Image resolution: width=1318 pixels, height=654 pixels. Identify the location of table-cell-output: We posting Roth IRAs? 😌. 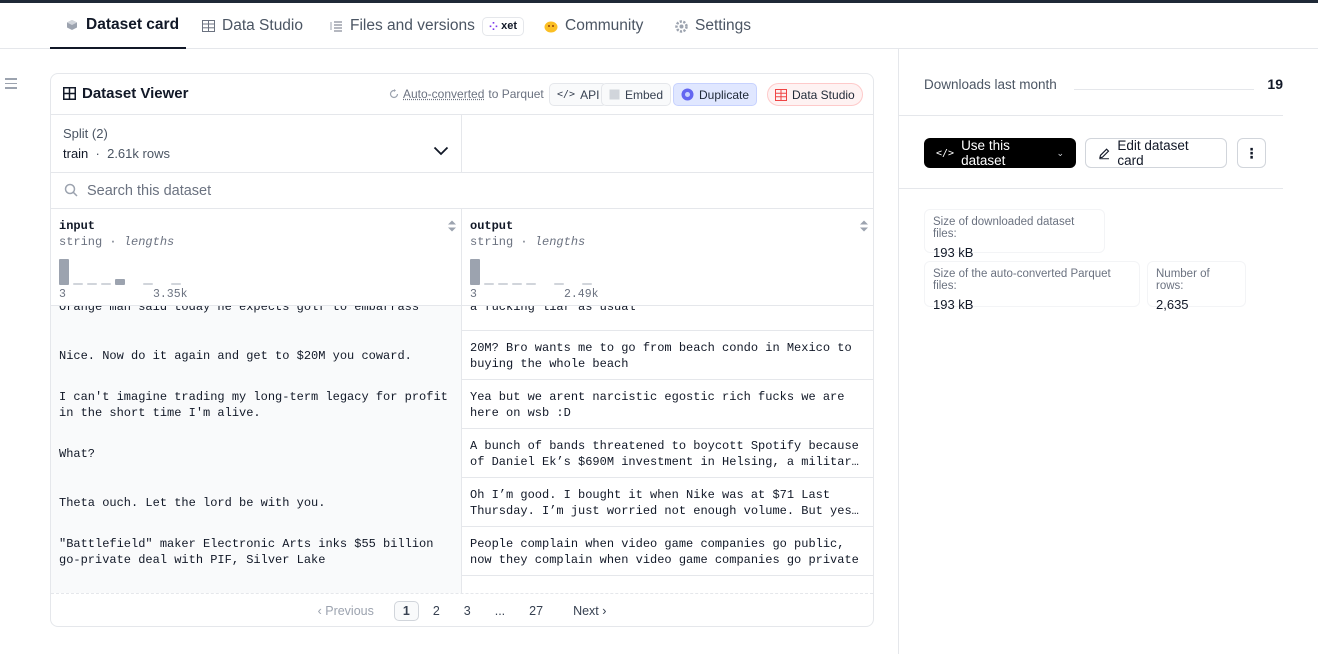
(667, 584).